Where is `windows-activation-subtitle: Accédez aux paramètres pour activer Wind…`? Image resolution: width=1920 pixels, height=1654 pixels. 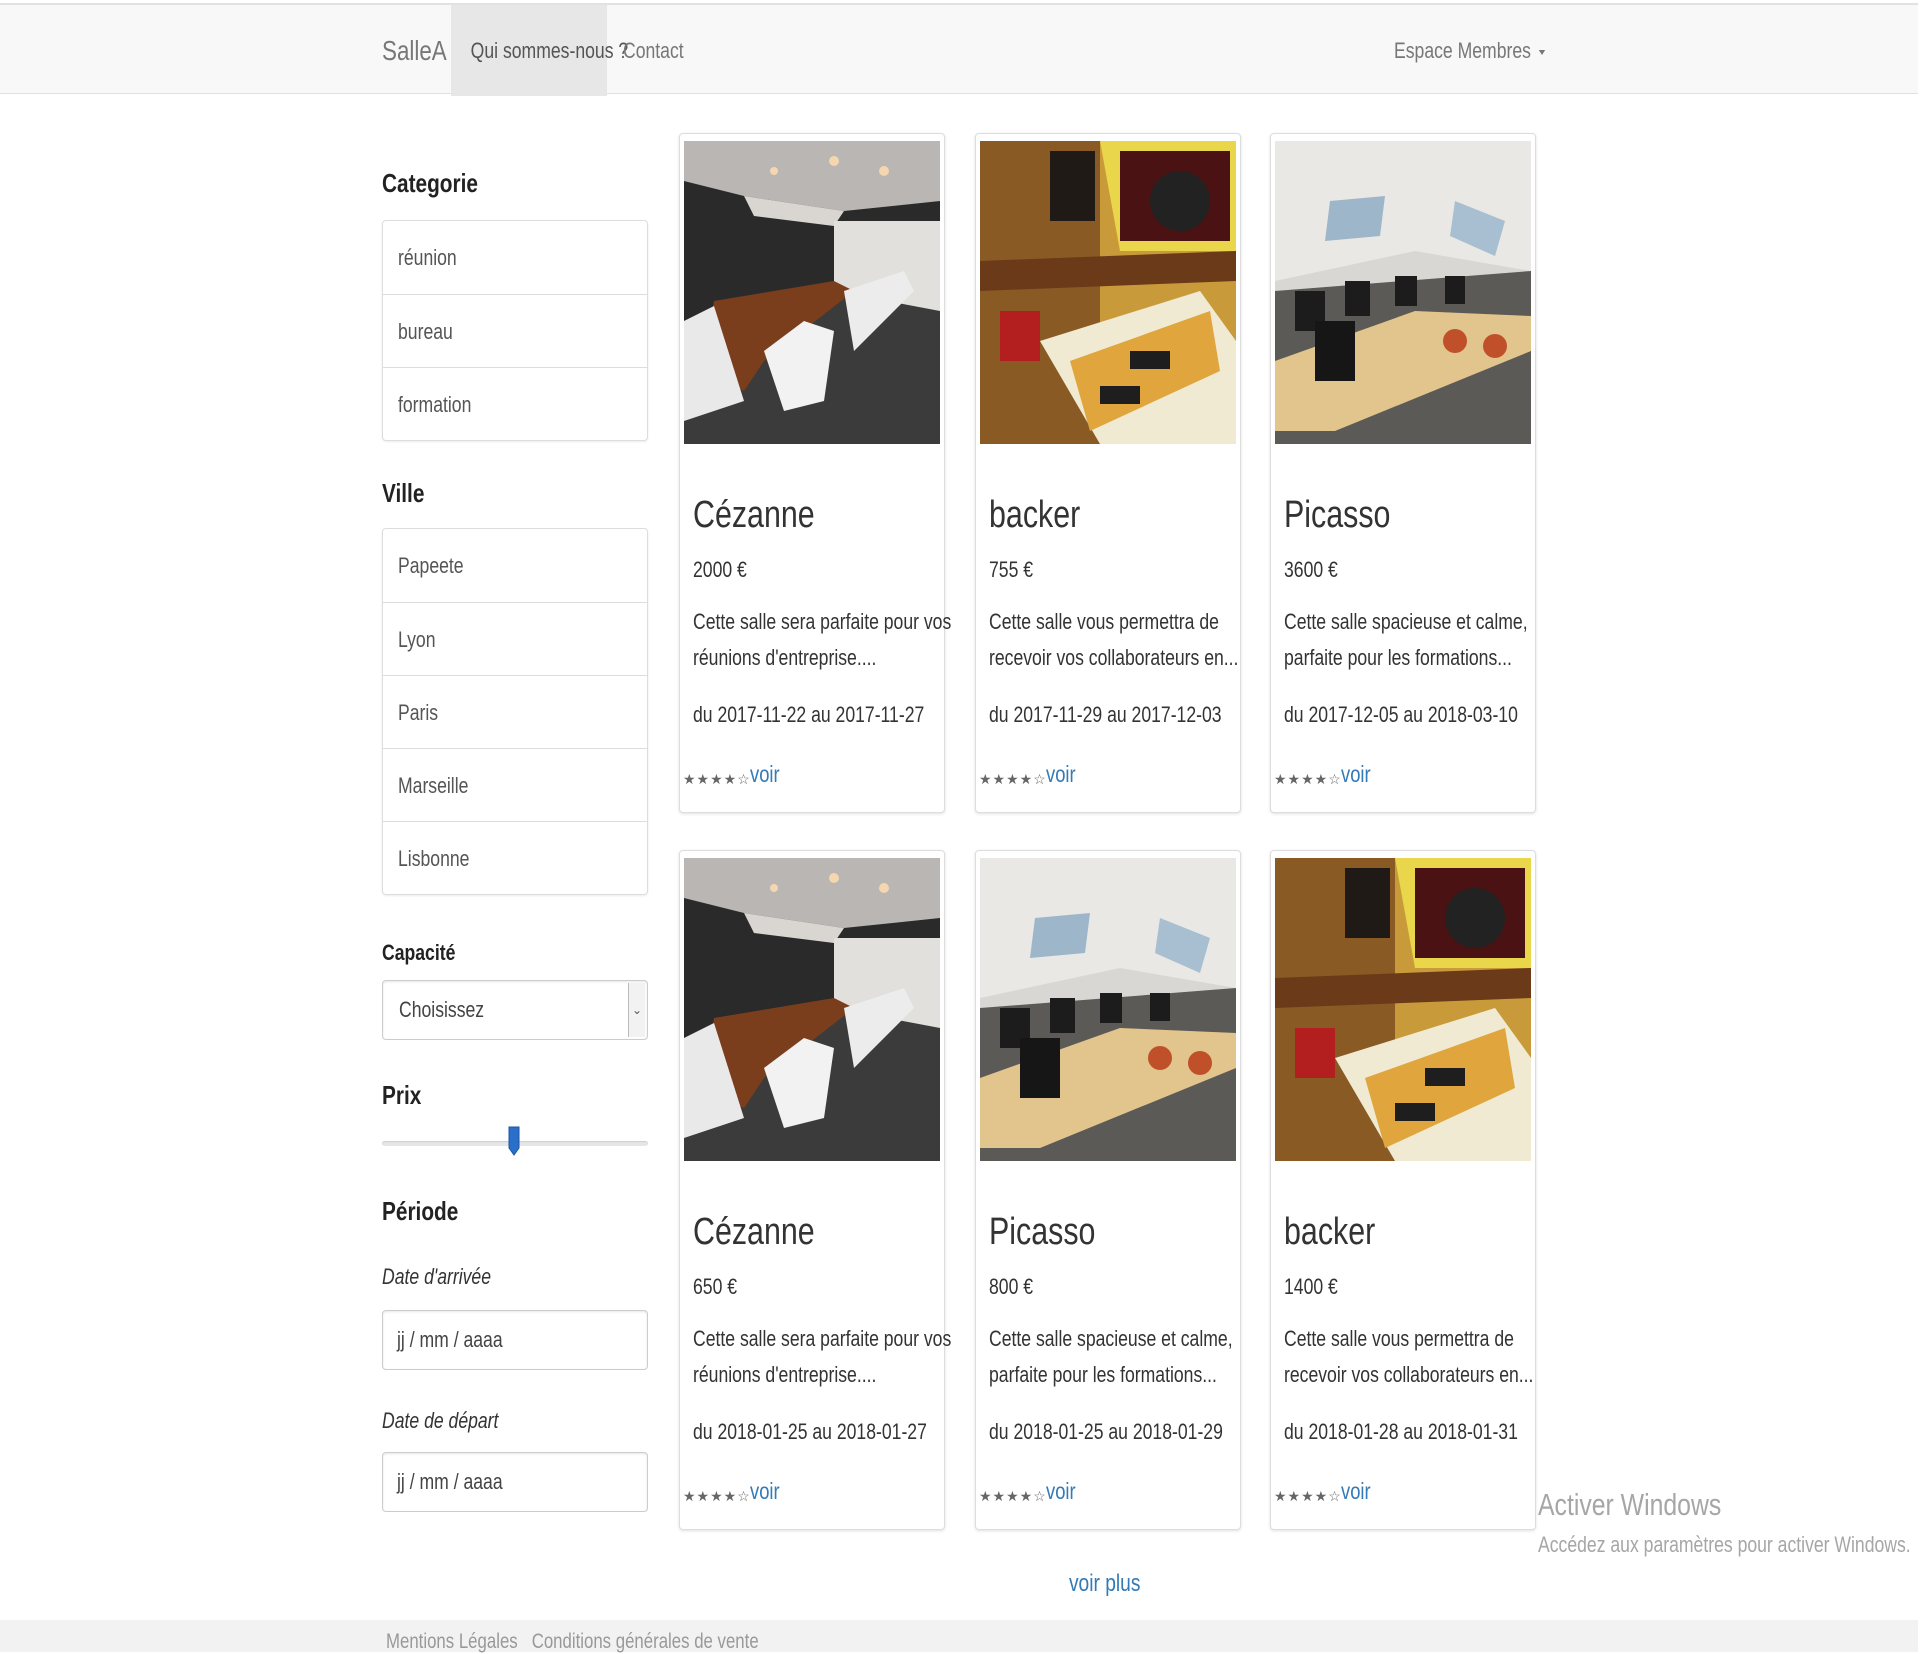 windows-activation-subtitle: Accédez aux paramètres pour activer Wind… is located at coordinates (1724, 1544).